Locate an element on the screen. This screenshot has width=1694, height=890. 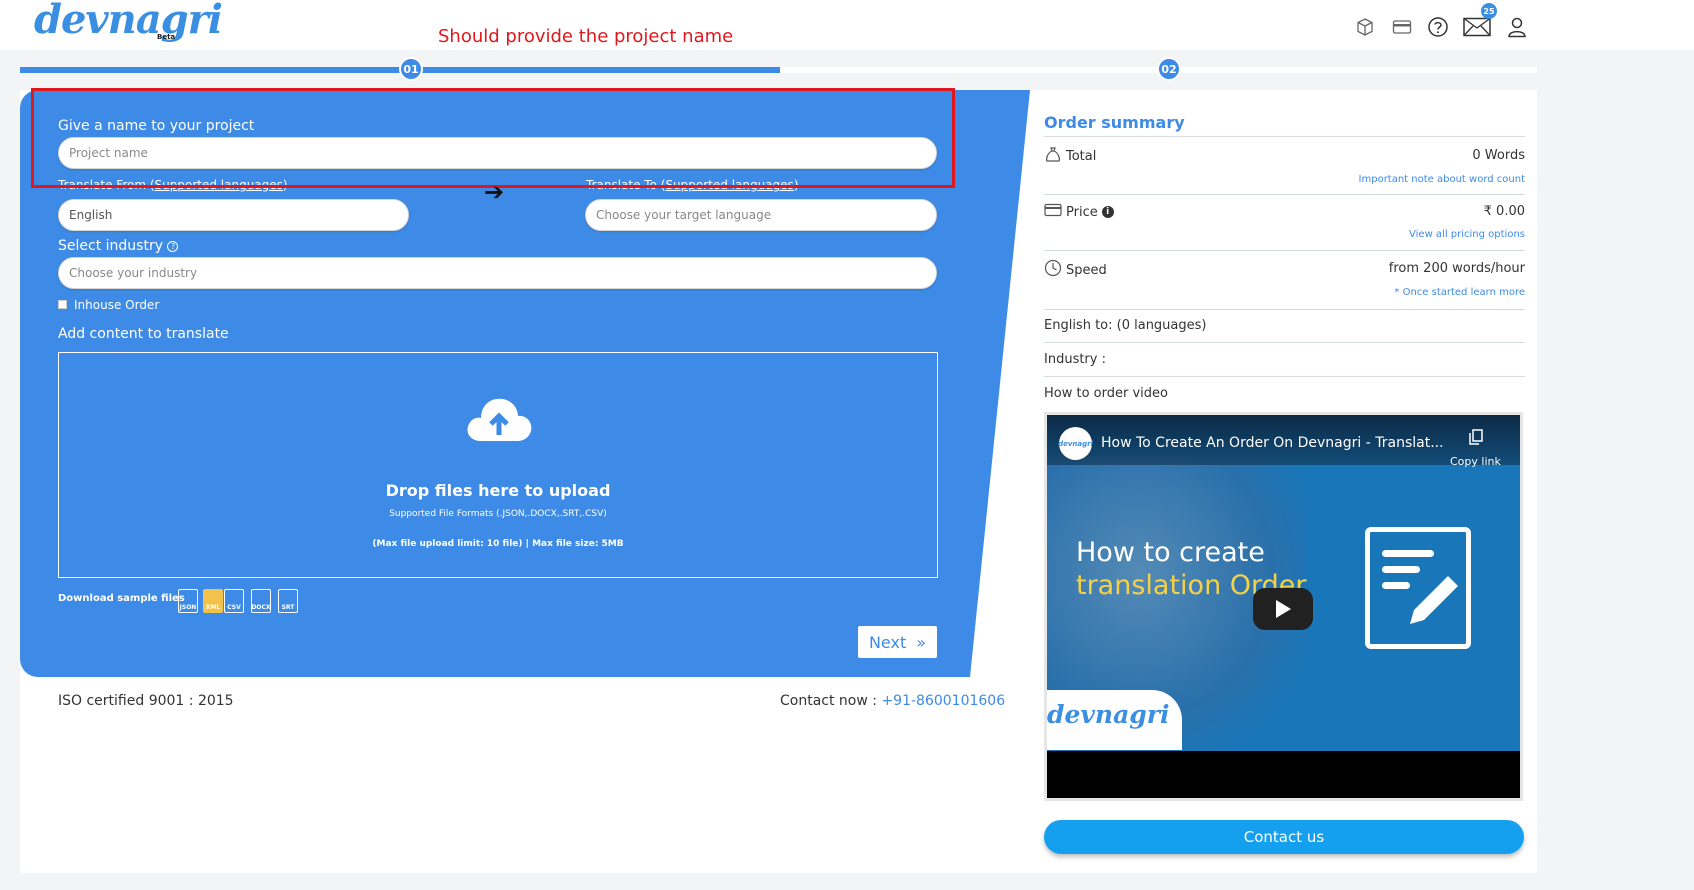
speed-label: Speed is located at coordinates (1086, 270).